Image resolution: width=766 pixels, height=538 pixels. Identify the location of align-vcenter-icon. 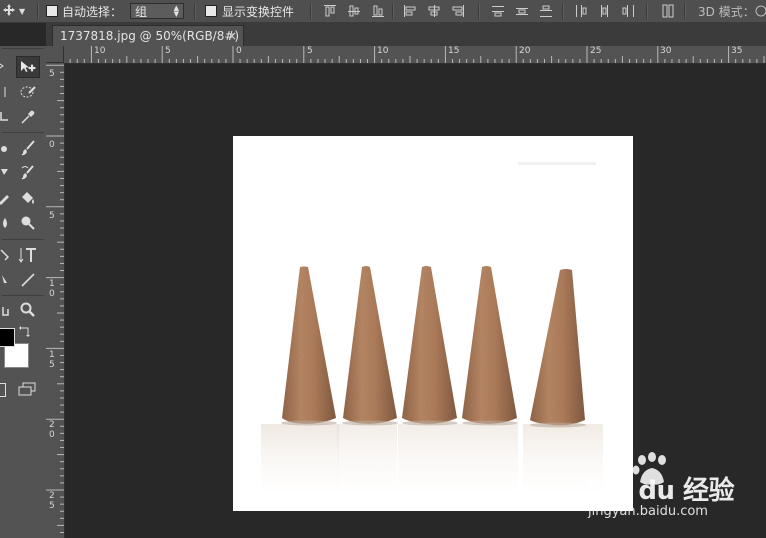
(354, 11).